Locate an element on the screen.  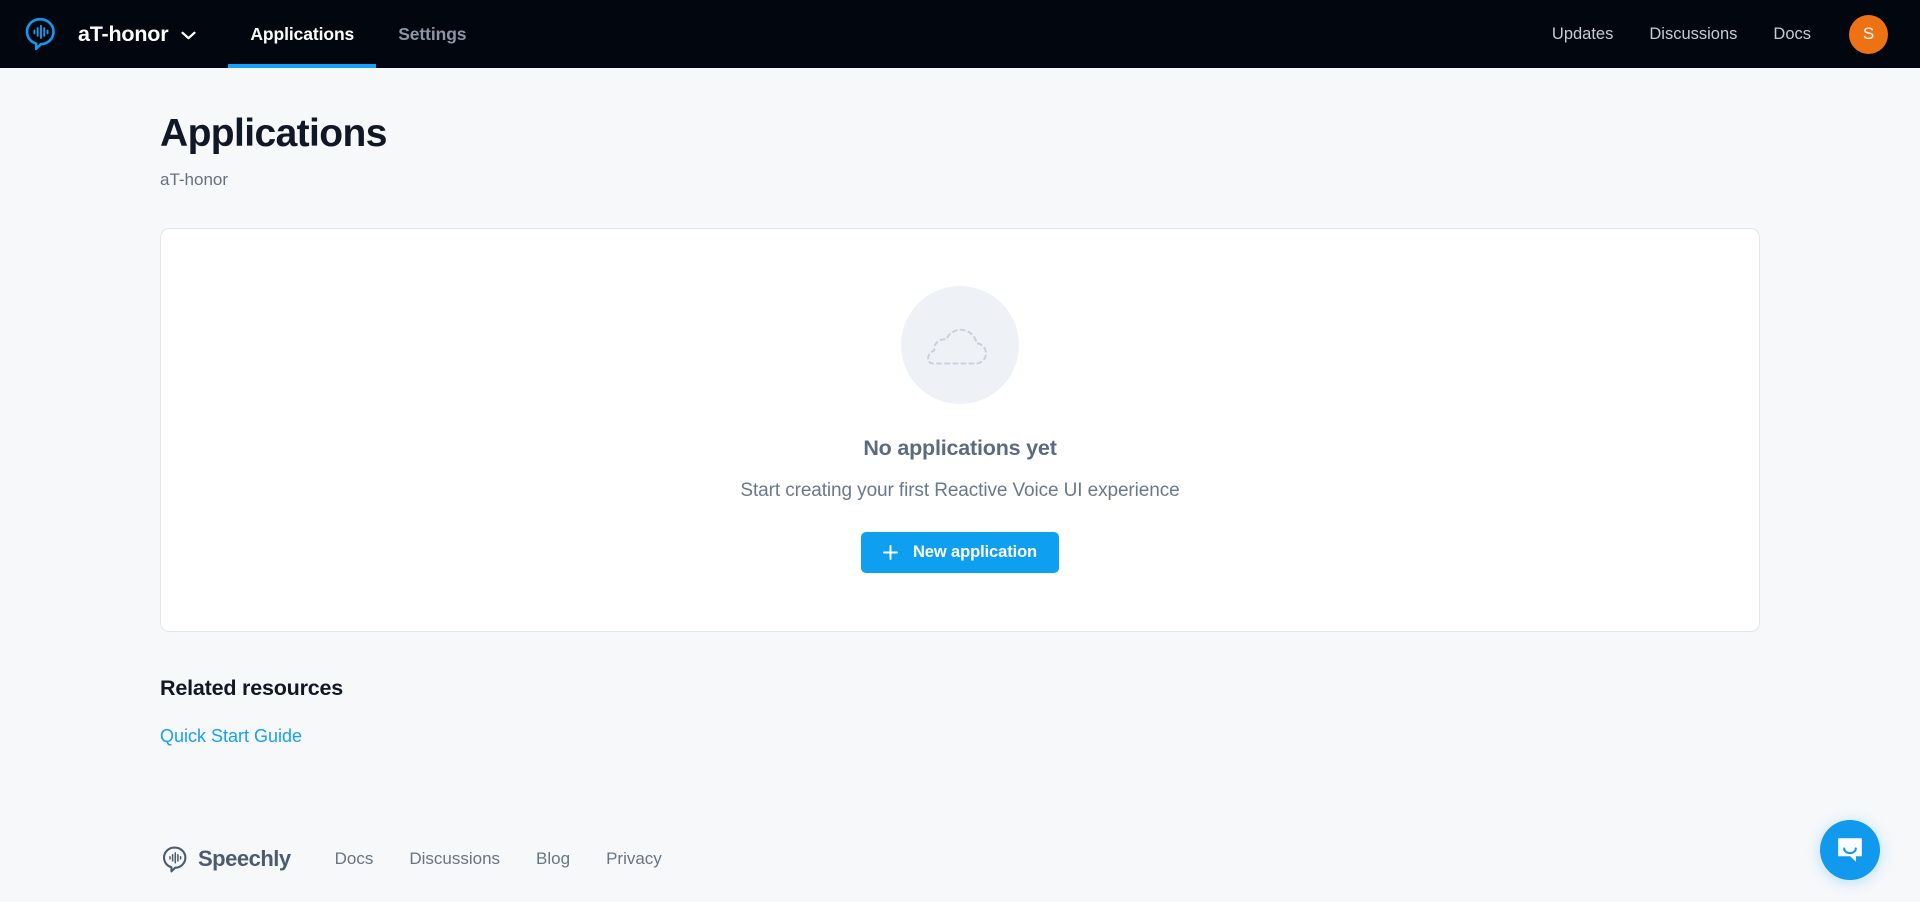
navbar-left-group: aT-honor Applications Settings is located at coordinates (255, 34).